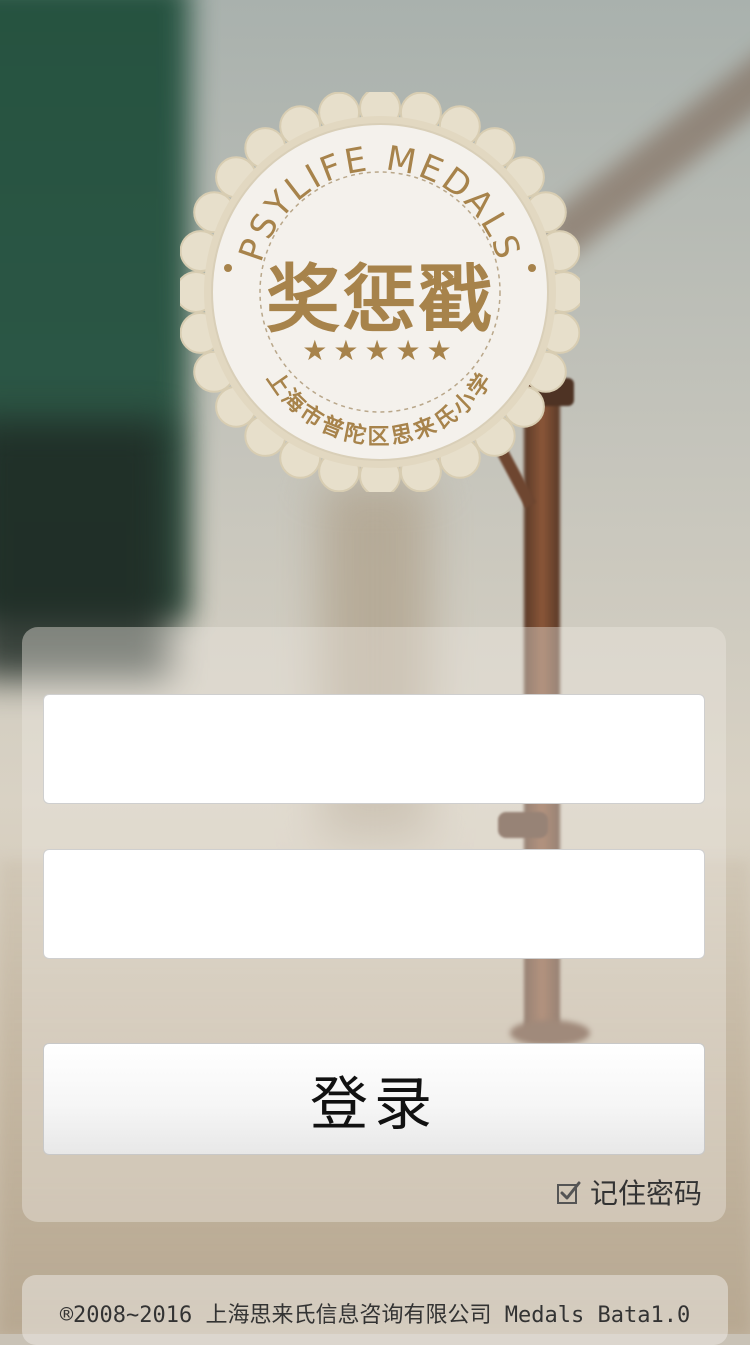  I want to click on remember-password-label: 记住密码, so click(645, 1193).